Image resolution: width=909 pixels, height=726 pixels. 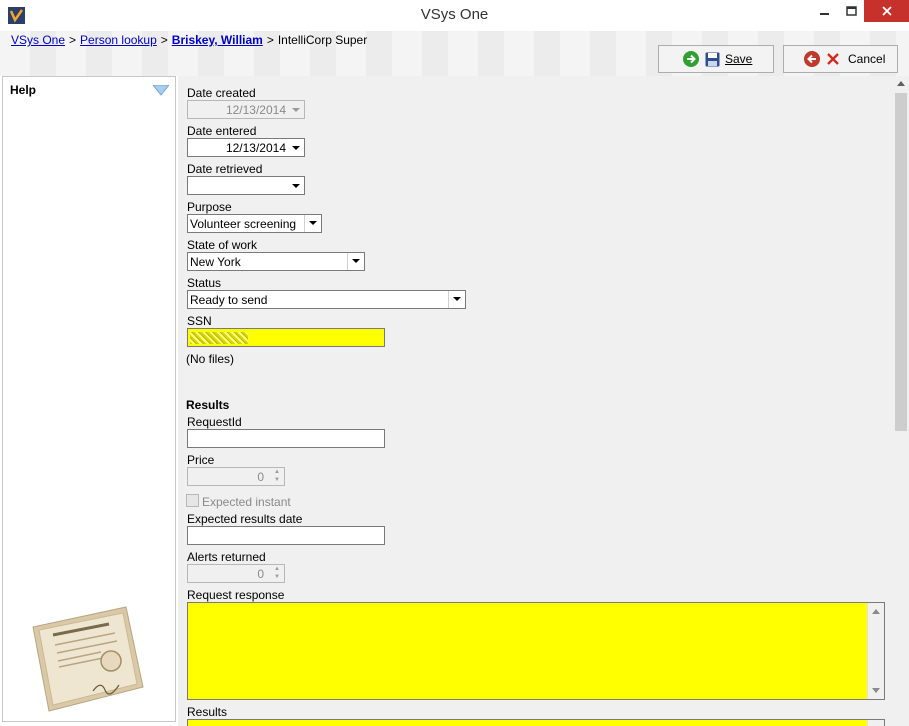 I want to click on date-created-picker: 12/13/2014, so click(x=246, y=109).